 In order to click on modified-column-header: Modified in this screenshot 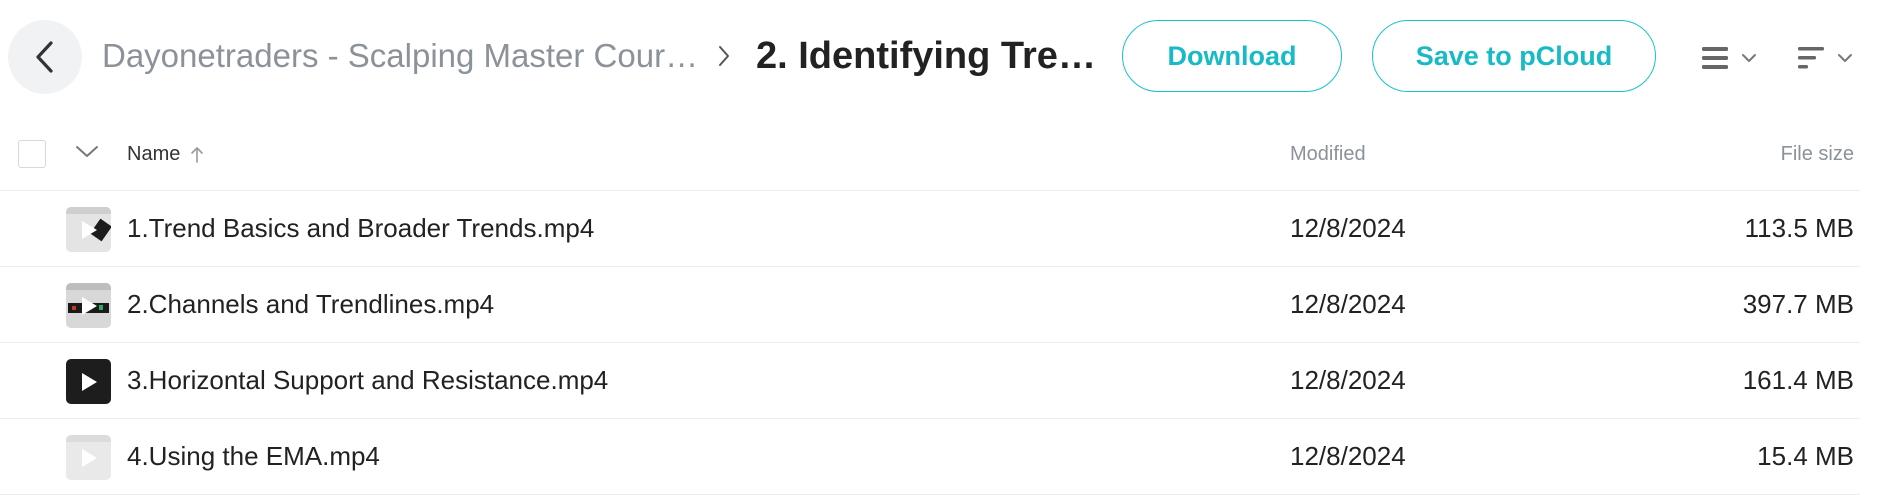, I will do `click(1328, 154)`.